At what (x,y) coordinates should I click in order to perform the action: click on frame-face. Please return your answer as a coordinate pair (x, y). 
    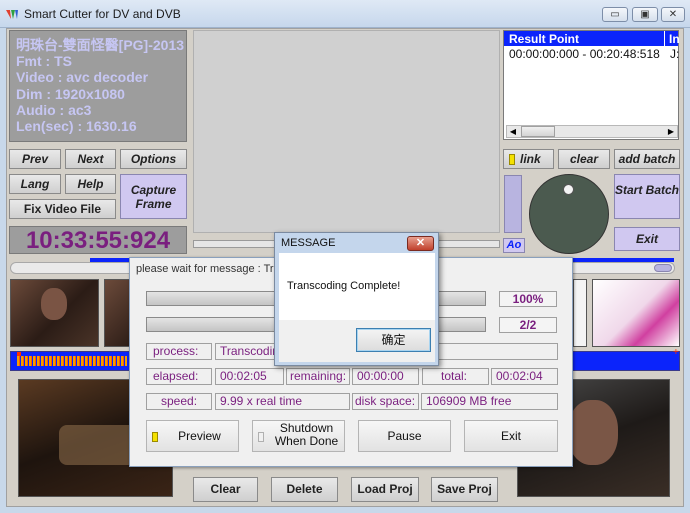
    Looking at the image, I should click on (593, 432).